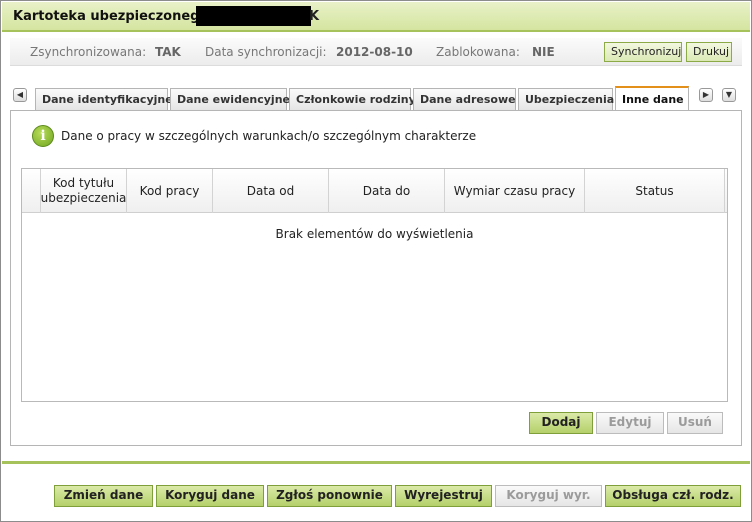  What do you see at coordinates (630, 423) in the screenshot?
I see `edit-button: Edytuj` at bounding box center [630, 423].